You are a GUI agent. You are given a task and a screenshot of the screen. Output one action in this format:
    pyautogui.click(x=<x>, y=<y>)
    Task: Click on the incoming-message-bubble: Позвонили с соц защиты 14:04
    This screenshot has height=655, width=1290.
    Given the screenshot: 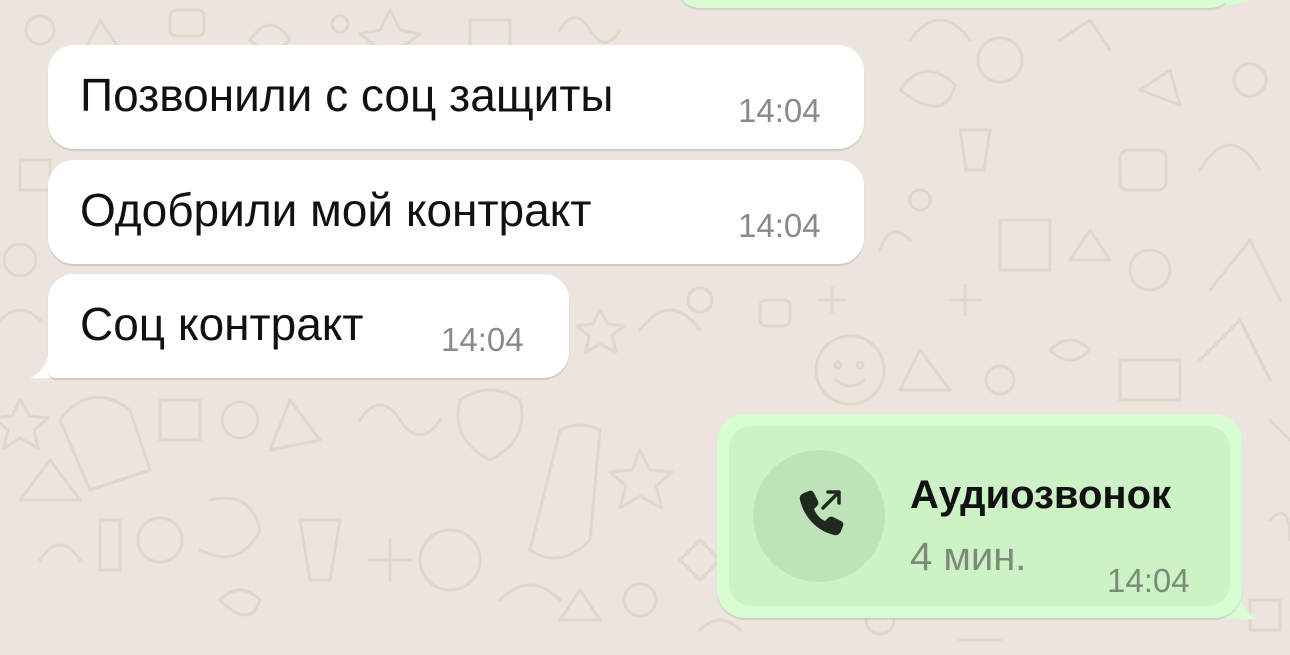 What is the action you would take?
    pyautogui.click(x=456, y=97)
    